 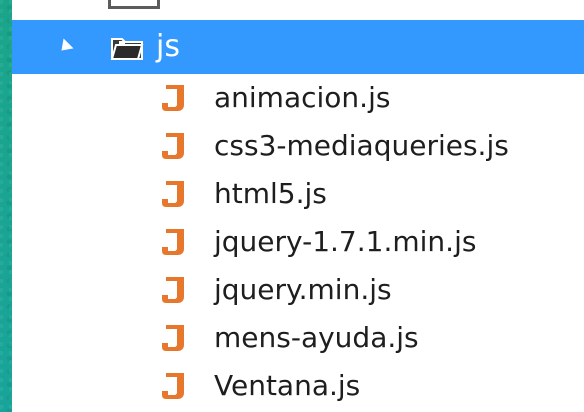 I want to click on expand-collapse-arrow-icon, so click(x=65, y=47).